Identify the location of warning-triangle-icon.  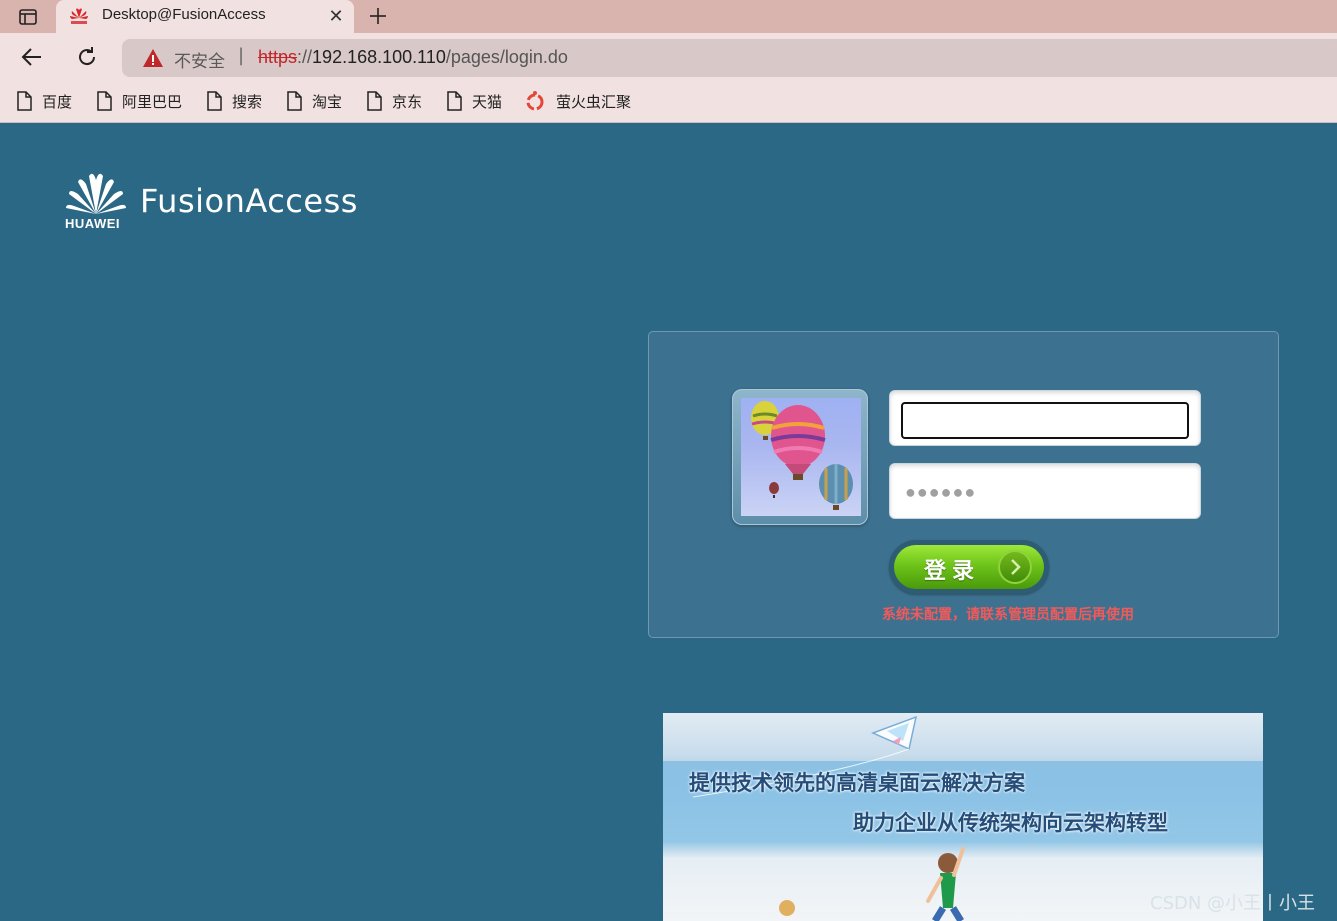
(153, 58).